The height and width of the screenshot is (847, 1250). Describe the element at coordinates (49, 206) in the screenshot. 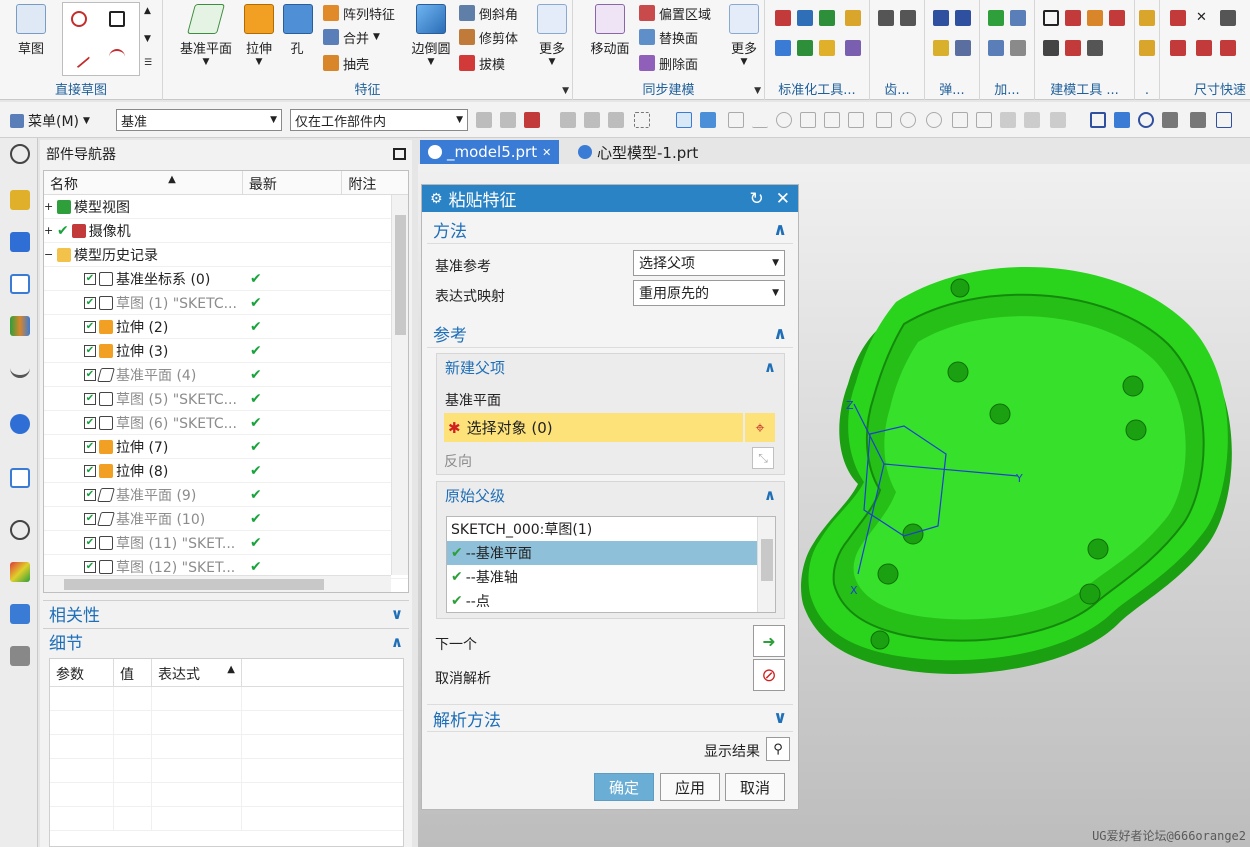

I see `expand-icon: +` at that location.